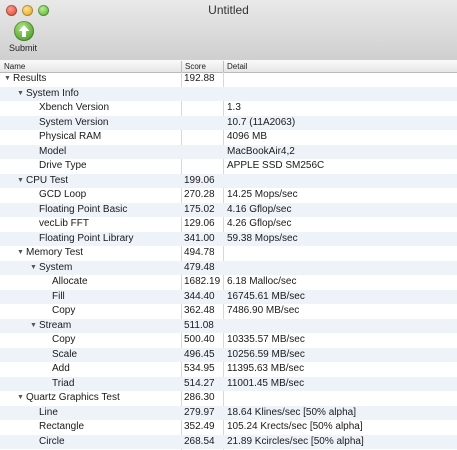 The height and width of the screenshot is (450, 457). Describe the element at coordinates (261, 122) in the screenshot. I see `row-detail-cell: 10.7 (11A2063)` at that location.